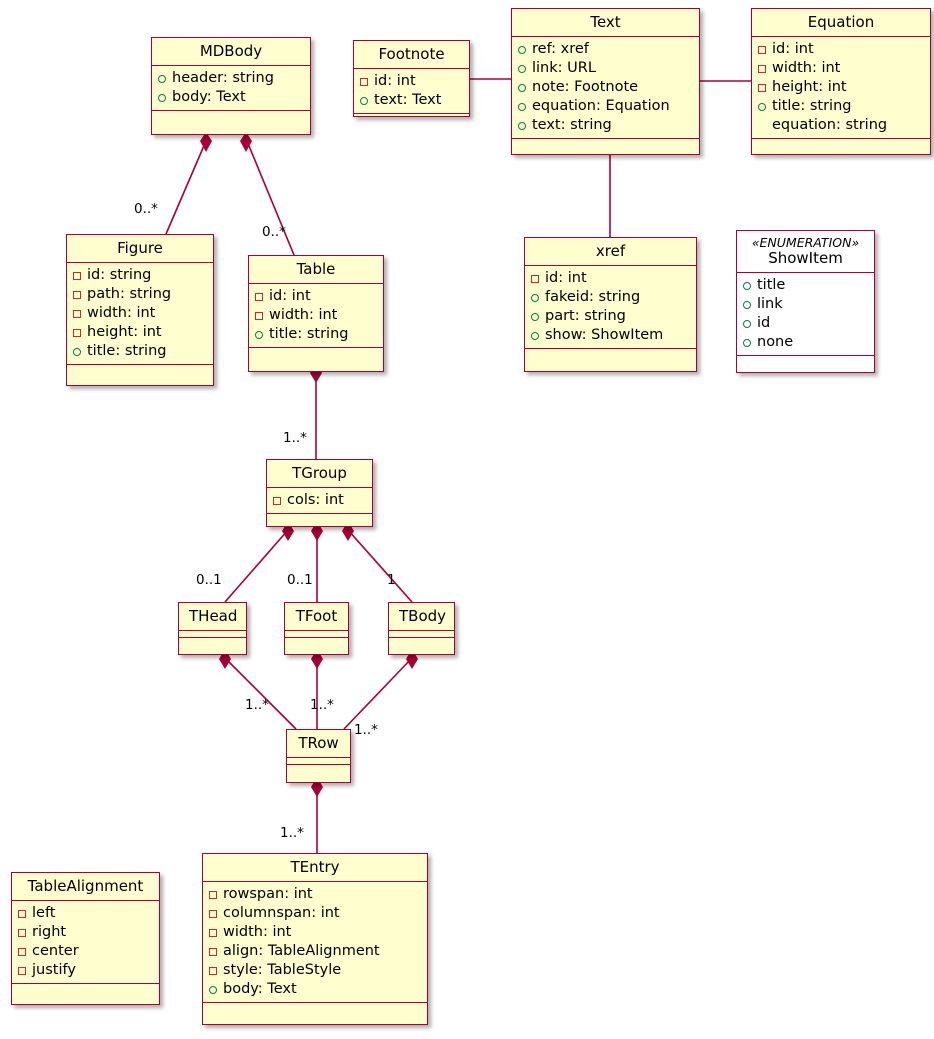  I want to click on attribute-label: path: string, so click(129, 294).